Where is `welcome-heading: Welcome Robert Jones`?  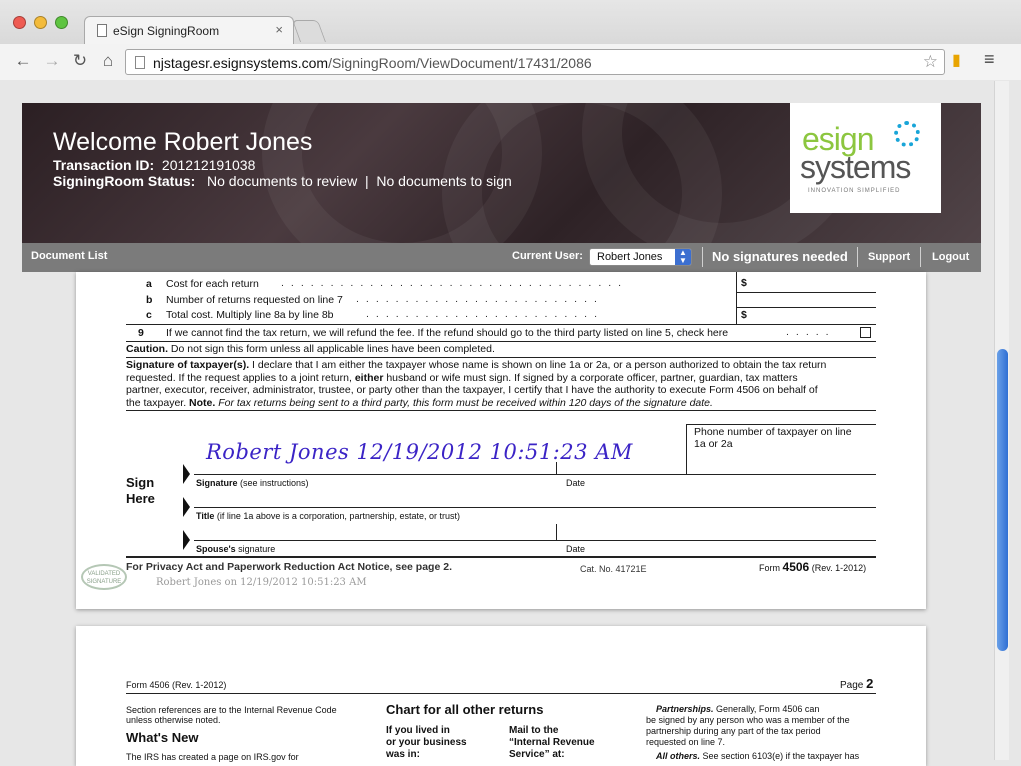
welcome-heading: Welcome Robert Jones is located at coordinates (183, 142).